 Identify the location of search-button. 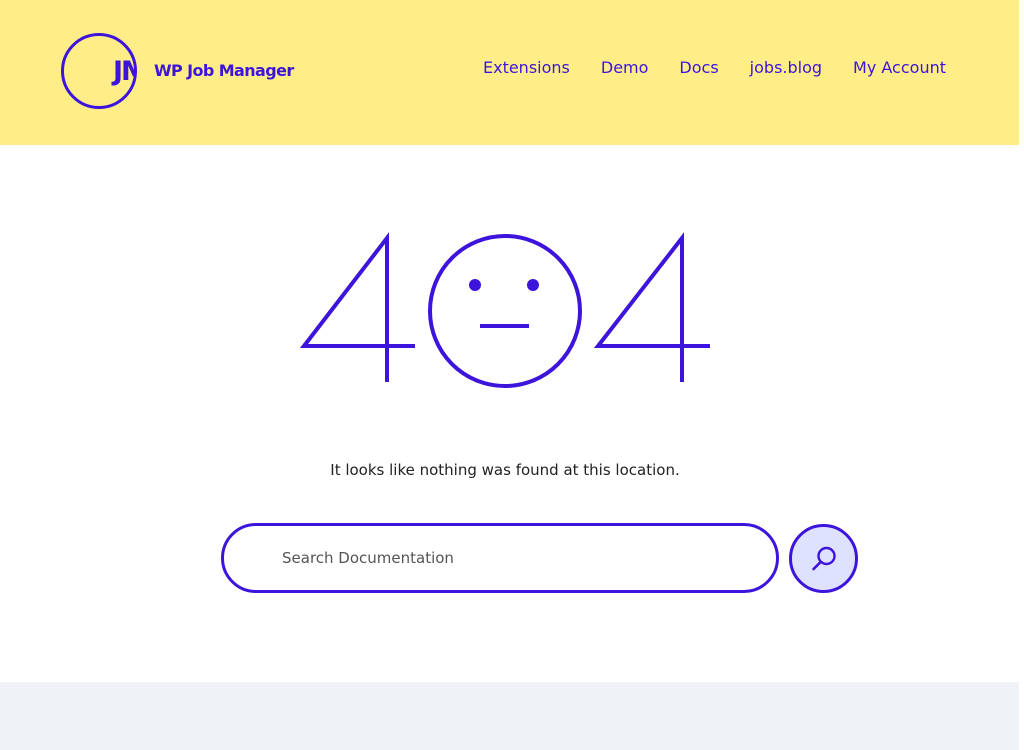
(823, 558).